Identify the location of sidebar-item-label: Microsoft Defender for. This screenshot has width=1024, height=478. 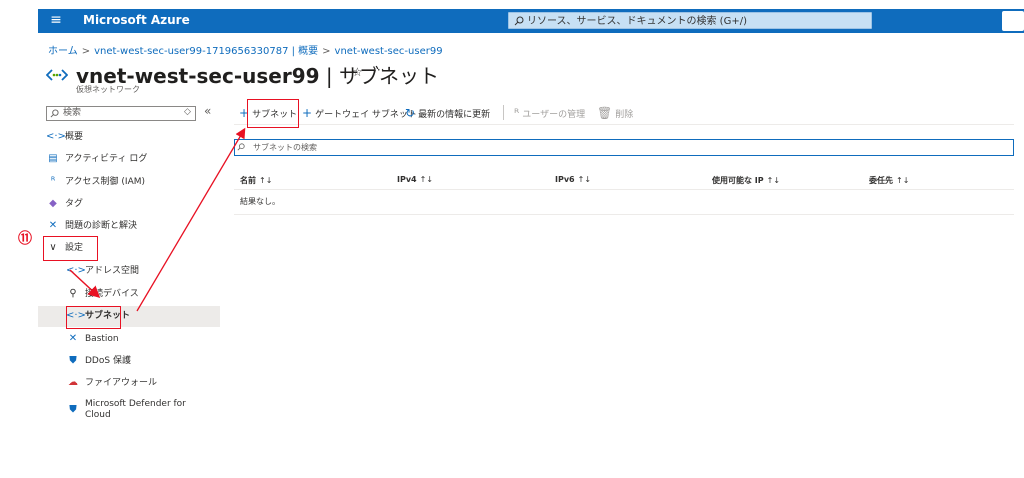
(135, 404).